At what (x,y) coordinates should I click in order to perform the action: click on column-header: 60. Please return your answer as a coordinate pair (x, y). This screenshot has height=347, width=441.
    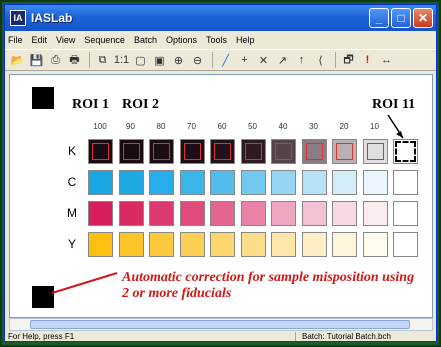
    Looking at the image, I should click on (222, 126).